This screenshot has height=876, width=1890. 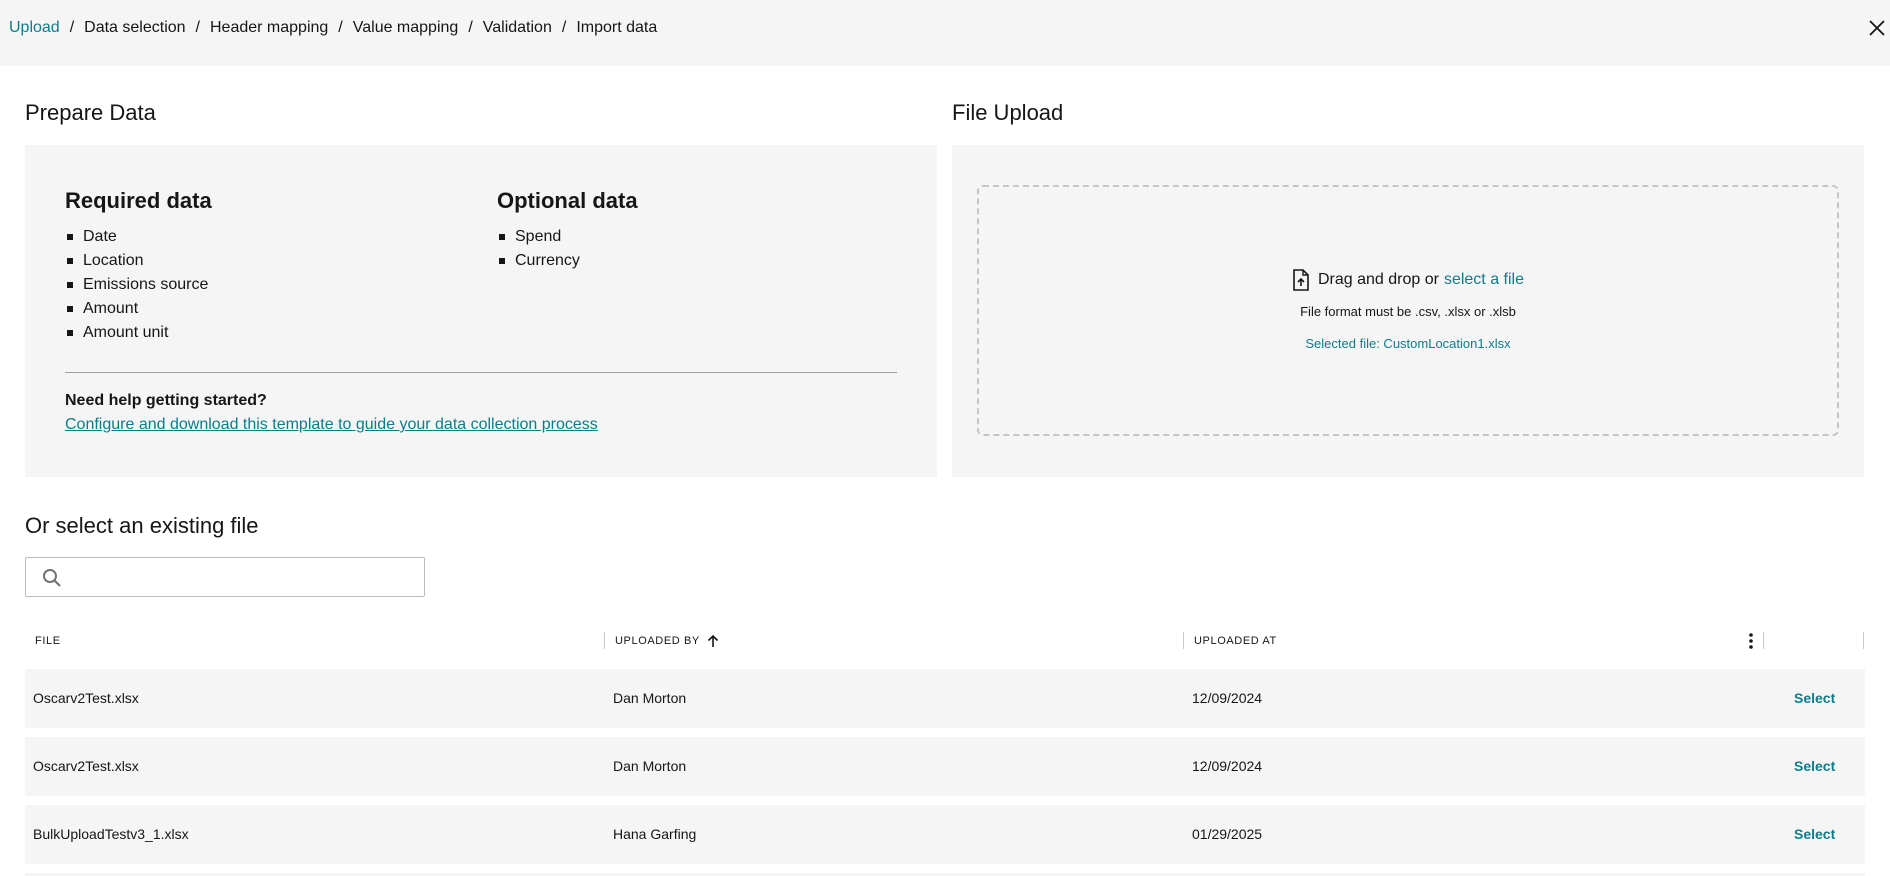 I want to click on divider, so click(x=481, y=372).